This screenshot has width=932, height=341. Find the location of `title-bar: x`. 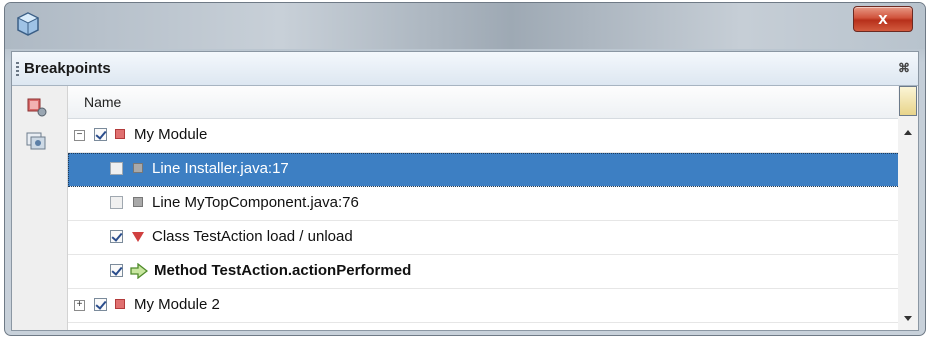

title-bar: x is located at coordinates (465, 26).